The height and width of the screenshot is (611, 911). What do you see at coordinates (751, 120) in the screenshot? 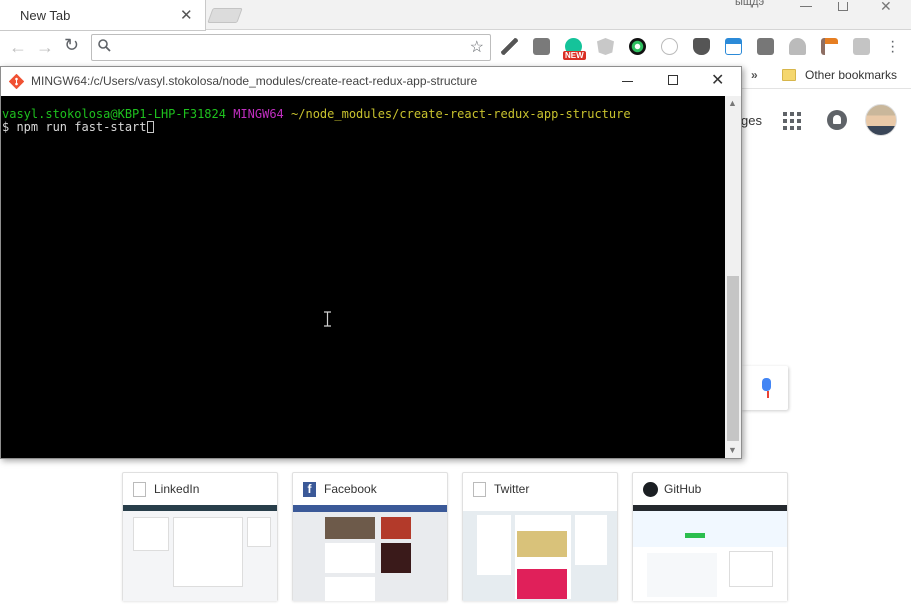
I see `images-link: ges` at bounding box center [751, 120].